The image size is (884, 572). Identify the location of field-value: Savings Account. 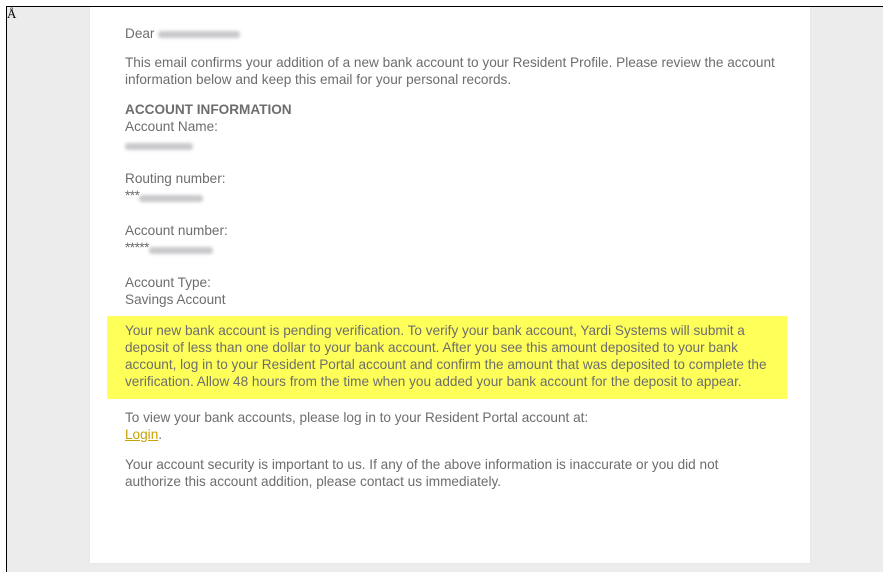
(175, 299).